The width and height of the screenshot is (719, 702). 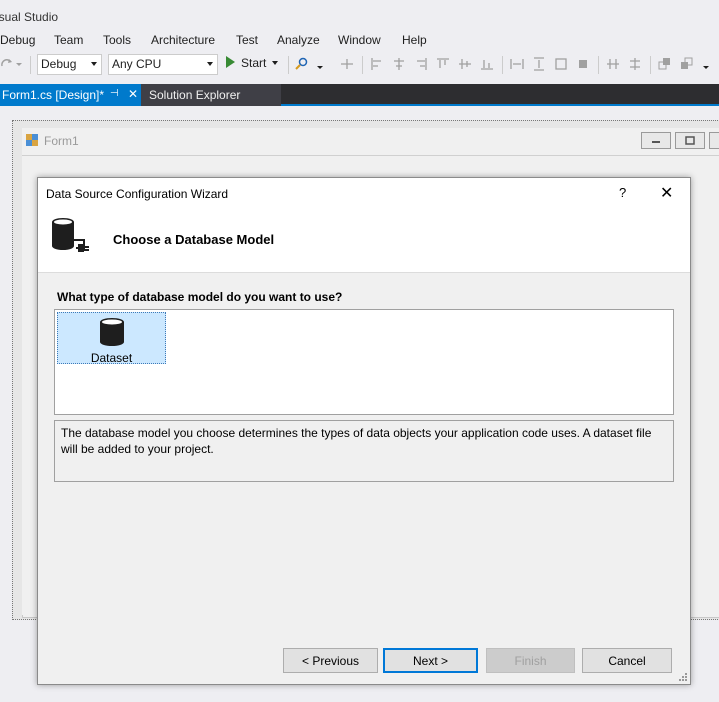 I want to click on redo-icon, so click(x=7, y=64).